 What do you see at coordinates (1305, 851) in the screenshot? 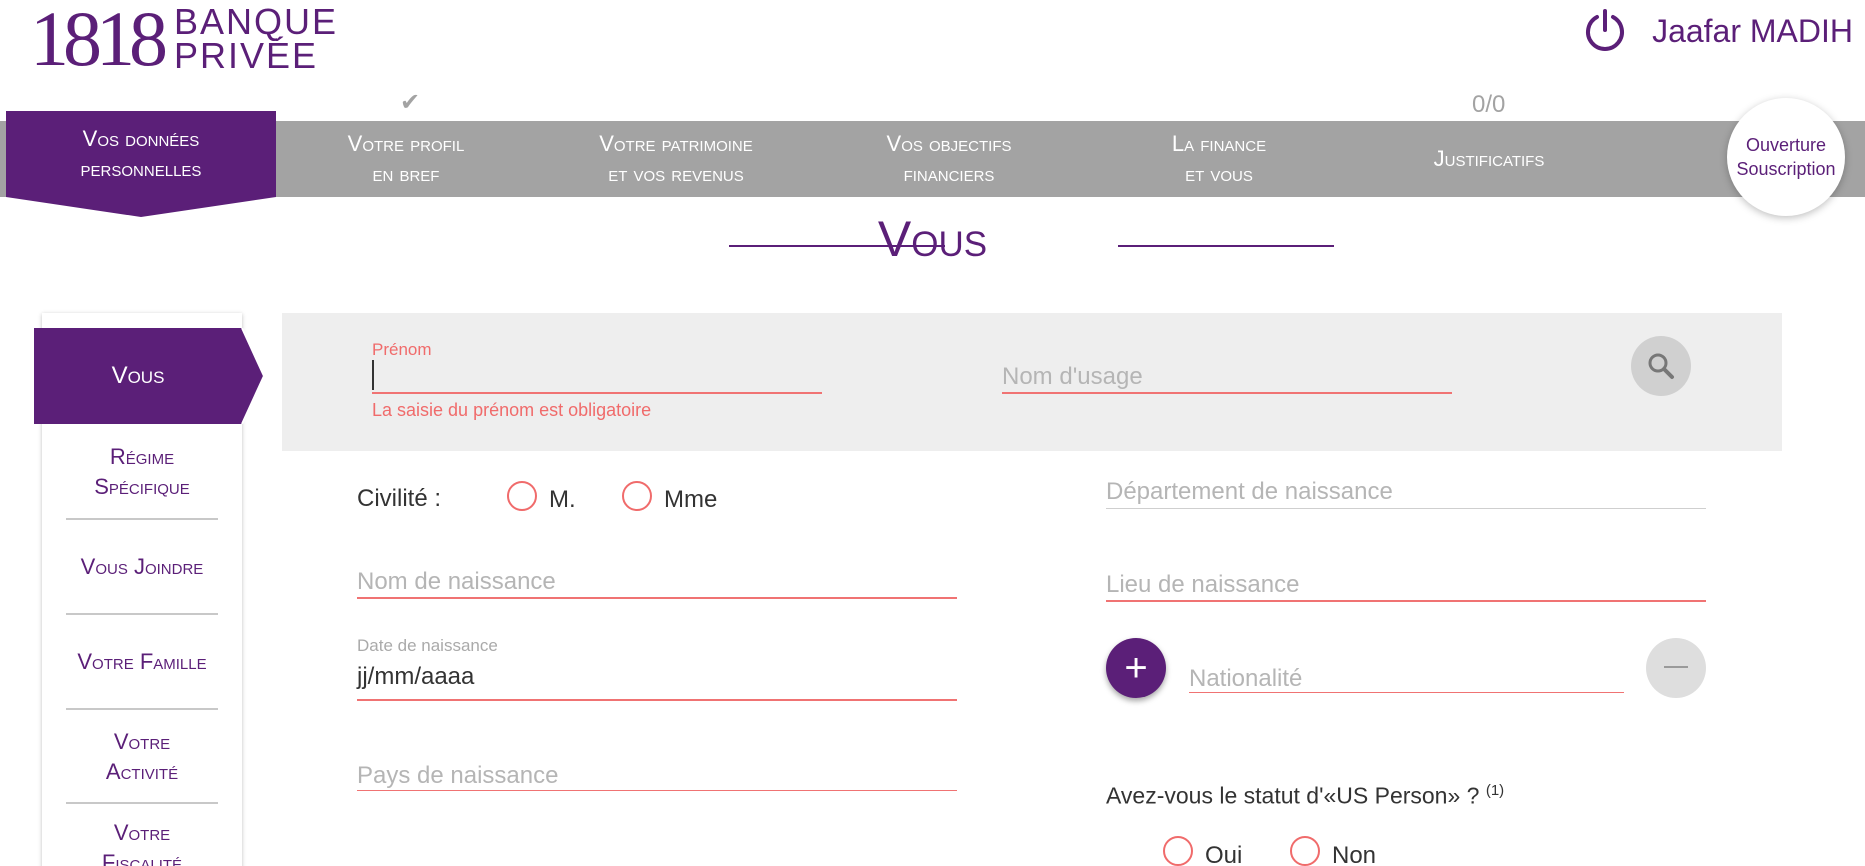
I see `us-person-radio-non` at bounding box center [1305, 851].